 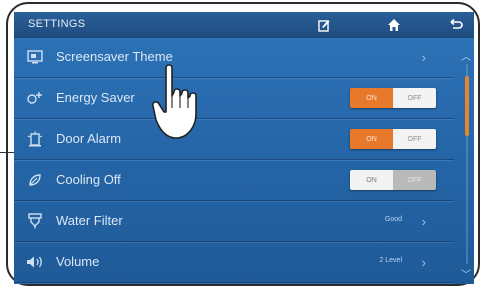 I want to click on row-energy-saver: Energy Saver ON OFF, so click(x=234, y=98).